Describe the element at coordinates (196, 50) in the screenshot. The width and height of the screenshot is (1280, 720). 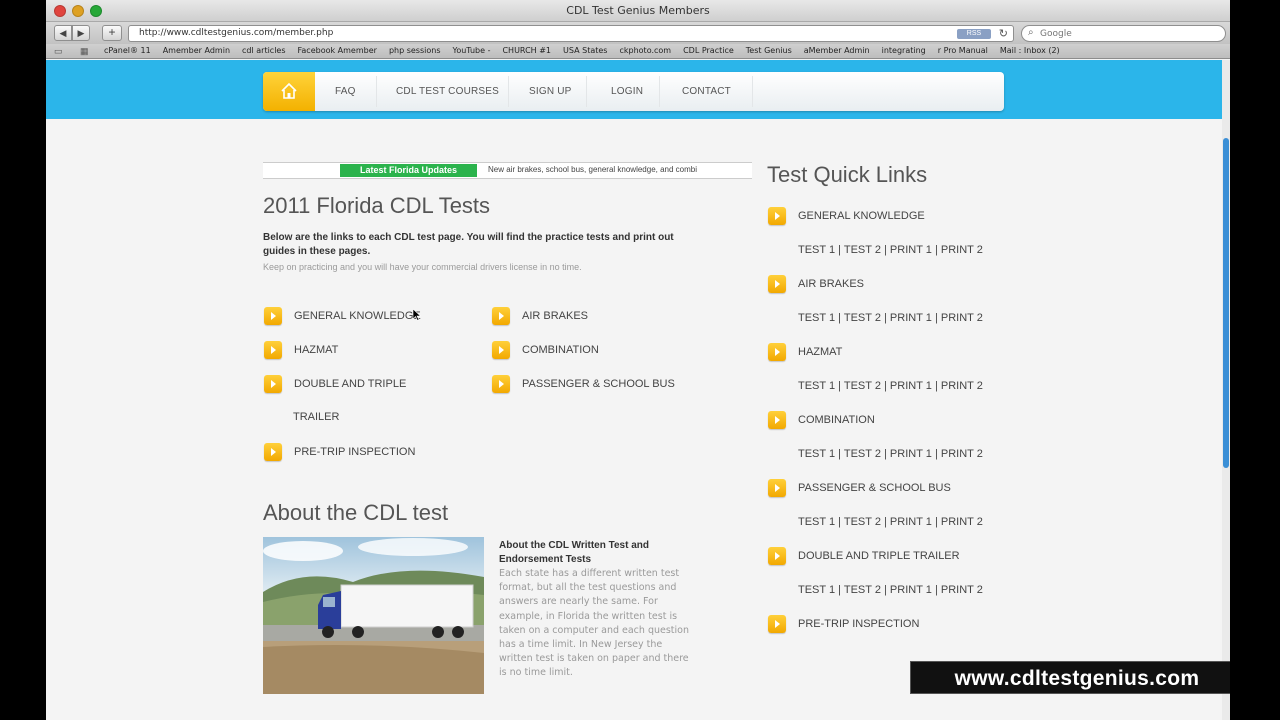
I see `bookmark-item: Amember Admin` at that location.